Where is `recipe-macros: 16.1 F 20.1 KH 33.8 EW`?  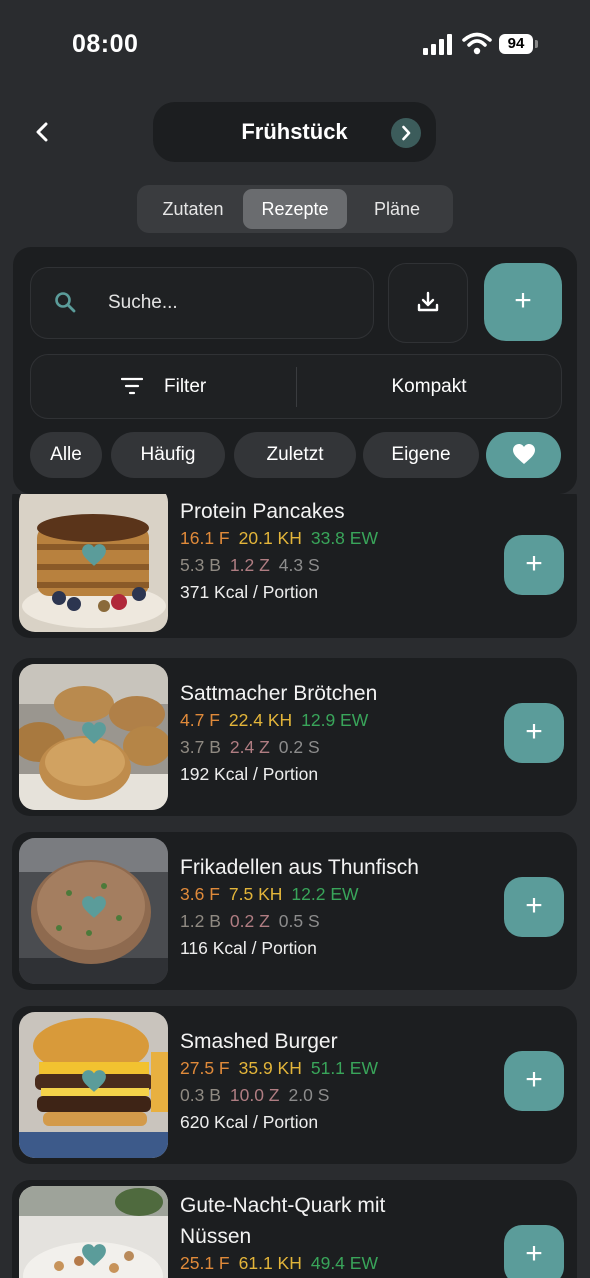
recipe-macros: 16.1 F 20.1 KH 33.8 EW is located at coordinates (279, 538).